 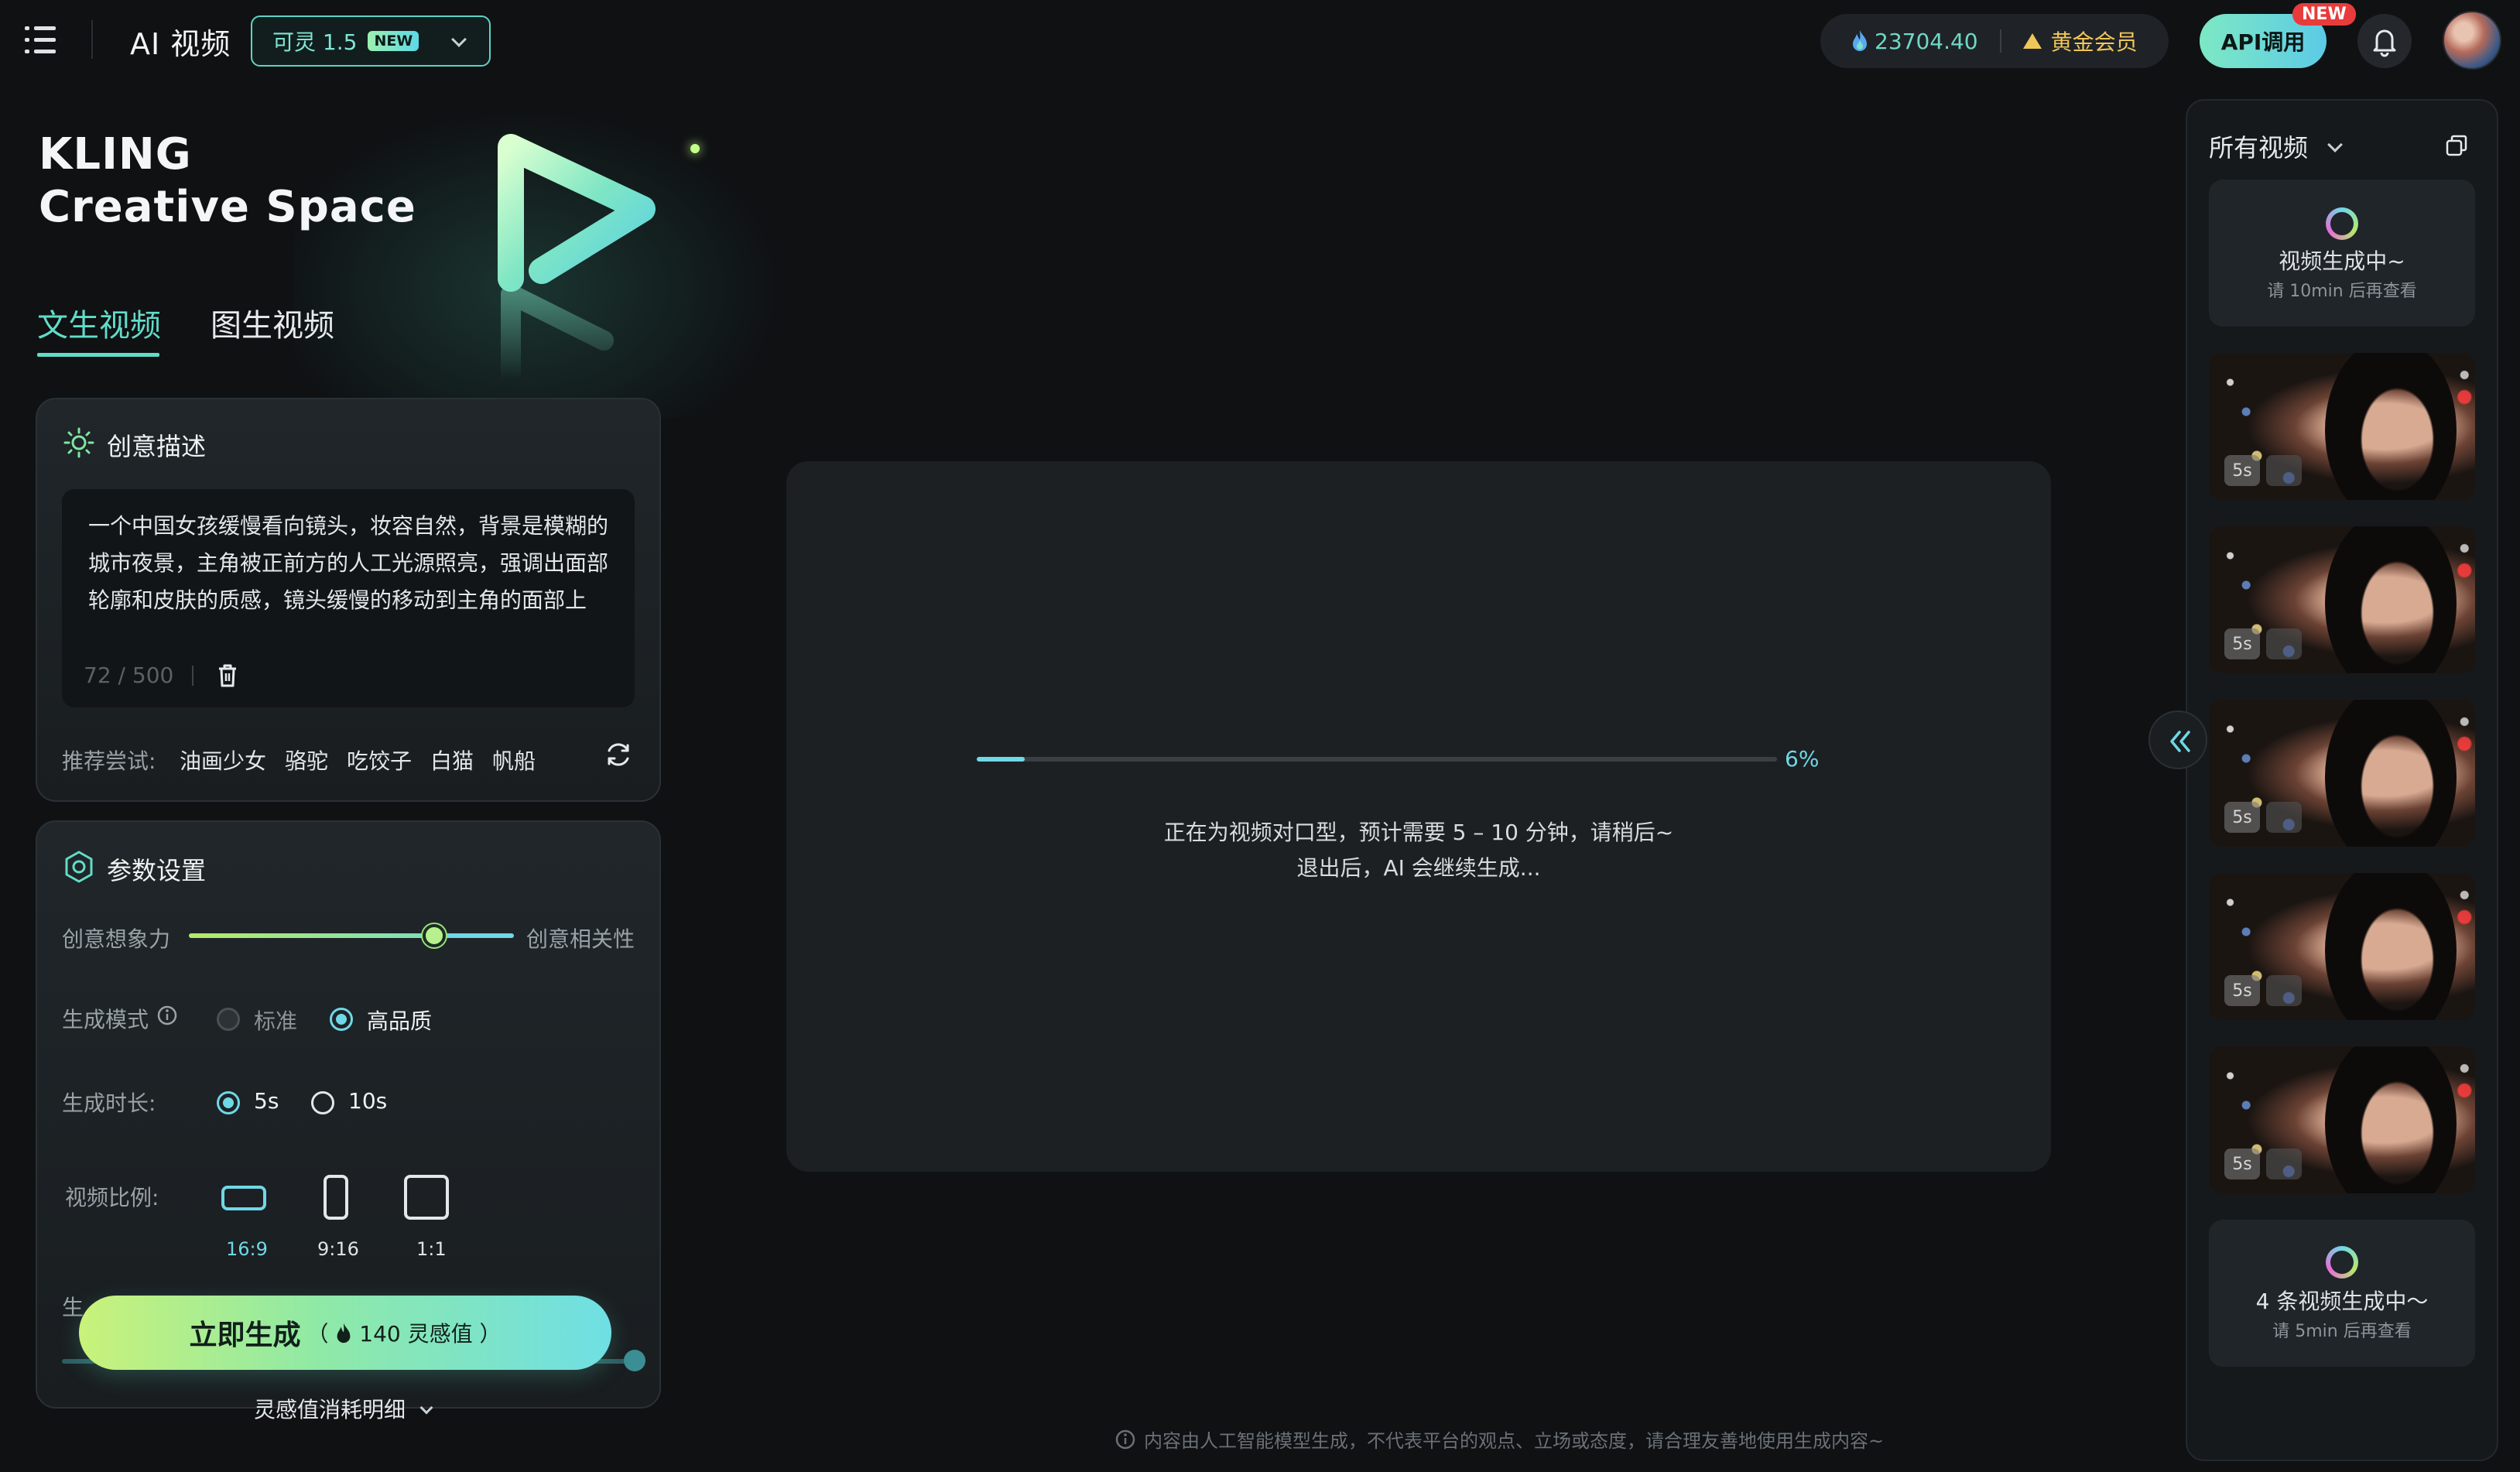 I want to click on ratio-16-9-icon, so click(x=243, y=1198).